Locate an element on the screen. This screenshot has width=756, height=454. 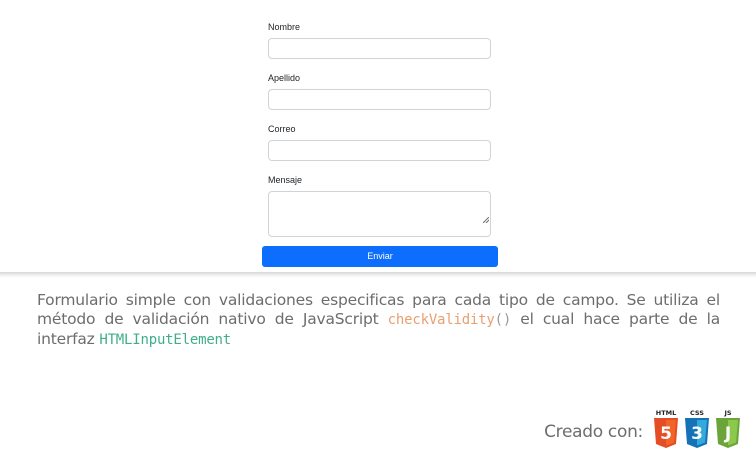
javascript-logo-icon: JS J is located at coordinates (728, 428).